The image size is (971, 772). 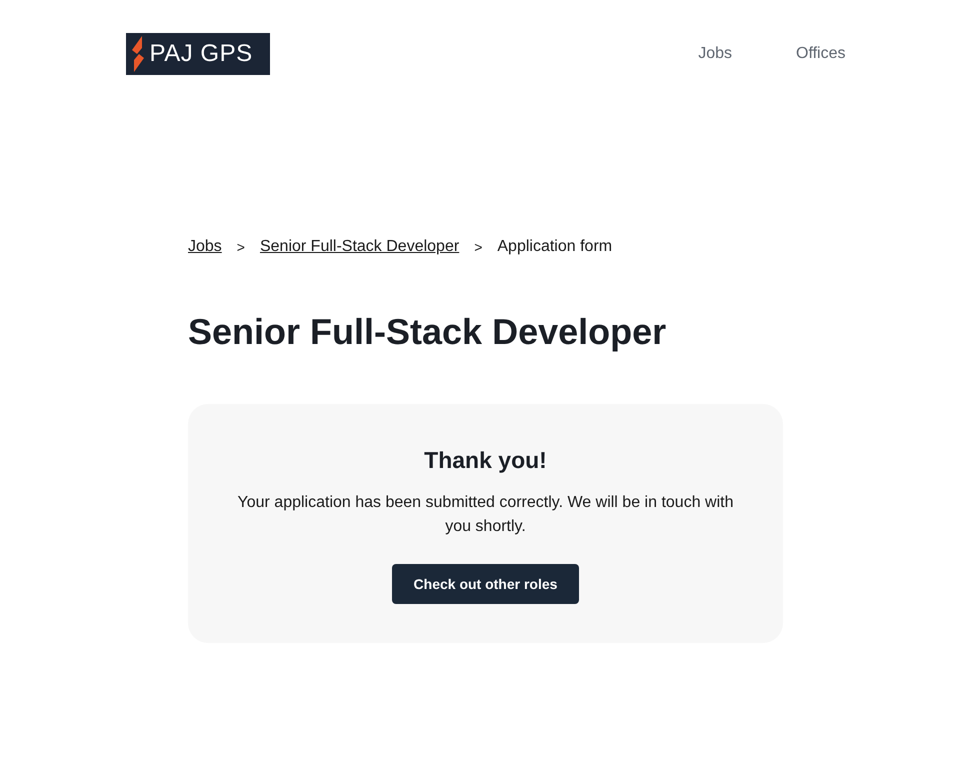 What do you see at coordinates (138, 54) in the screenshot?
I see `bolt-logo-icon` at bounding box center [138, 54].